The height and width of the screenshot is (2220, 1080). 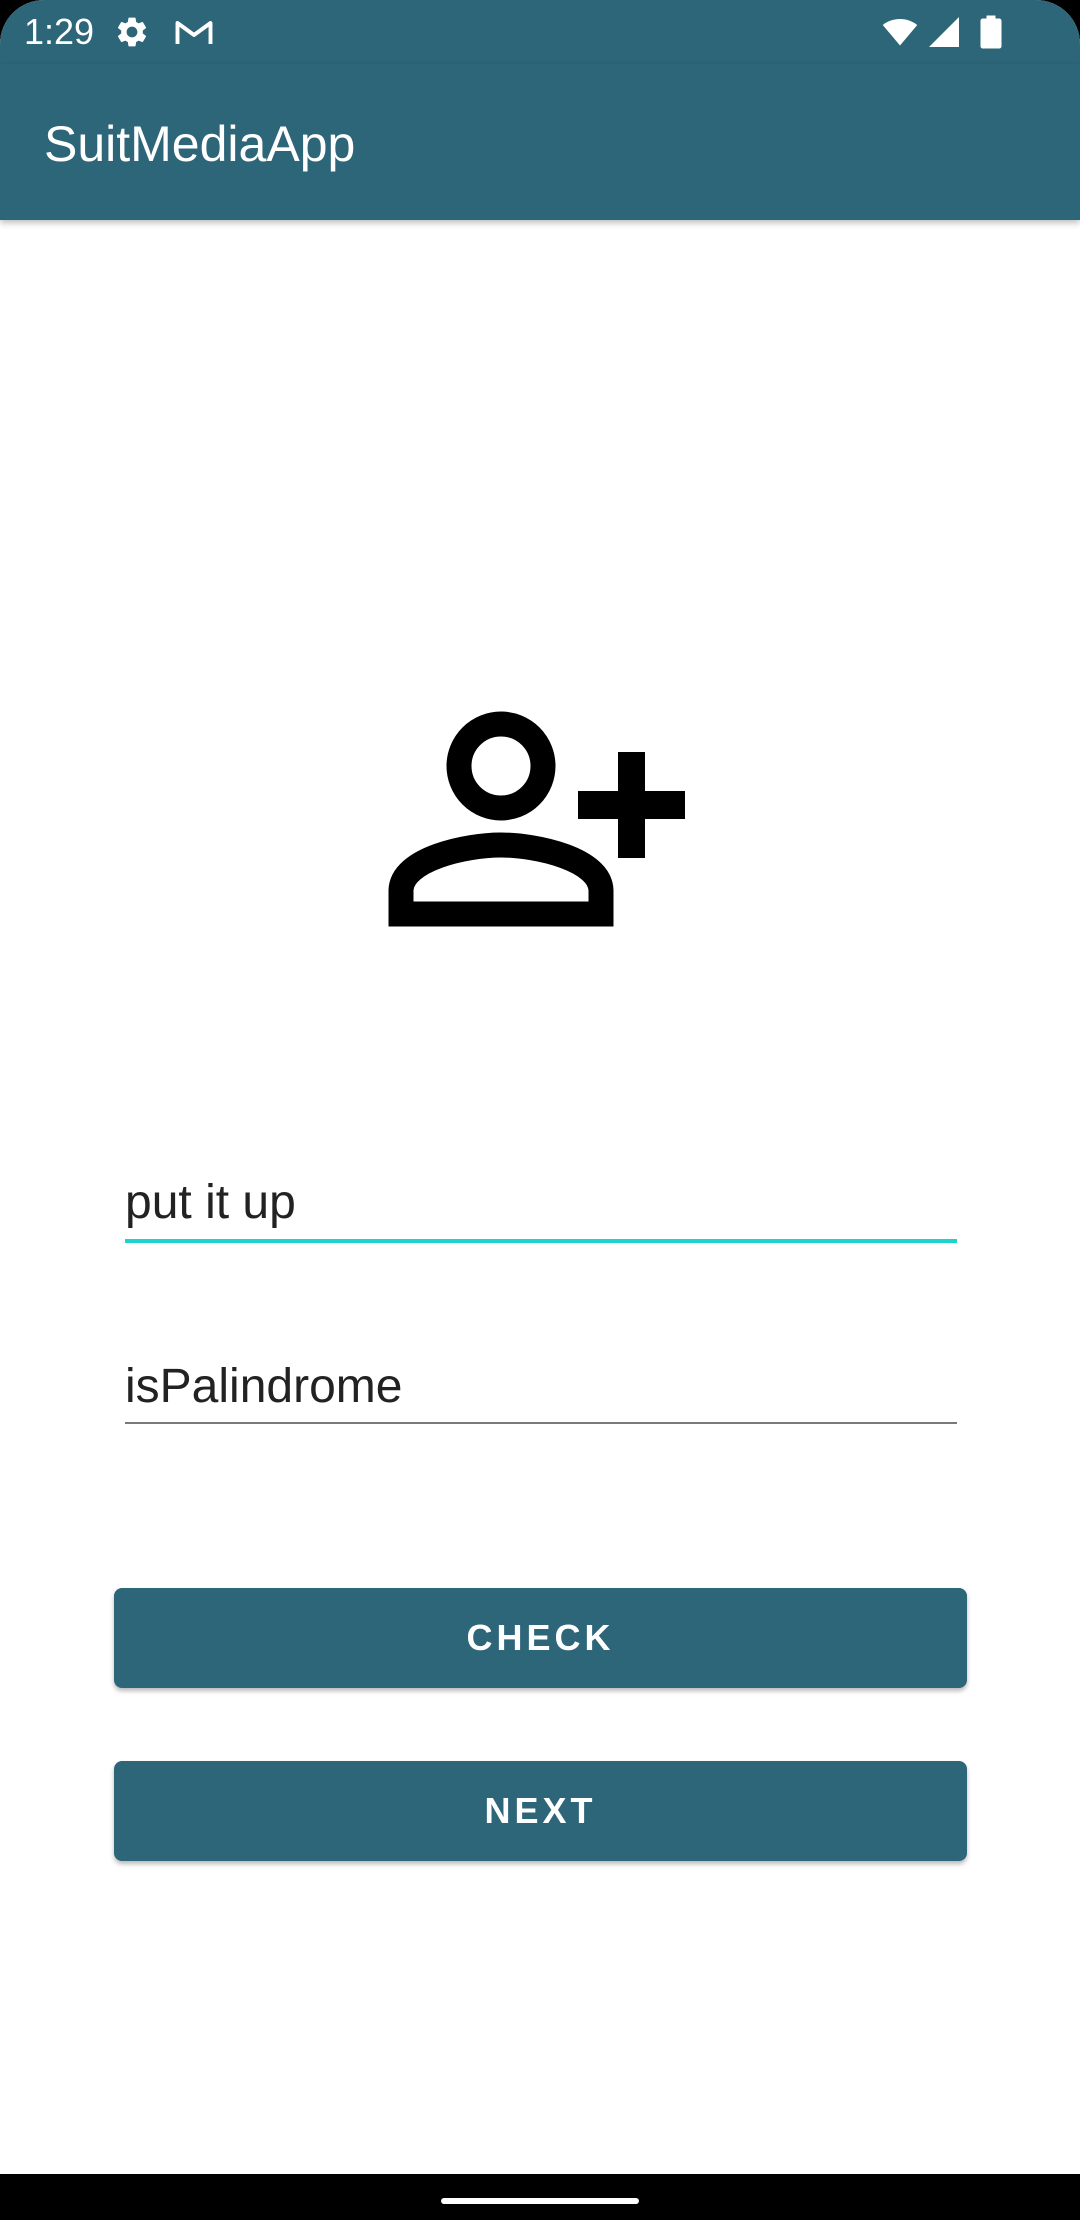 What do you see at coordinates (540, 1811) in the screenshot?
I see `next-button: NEXT` at bounding box center [540, 1811].